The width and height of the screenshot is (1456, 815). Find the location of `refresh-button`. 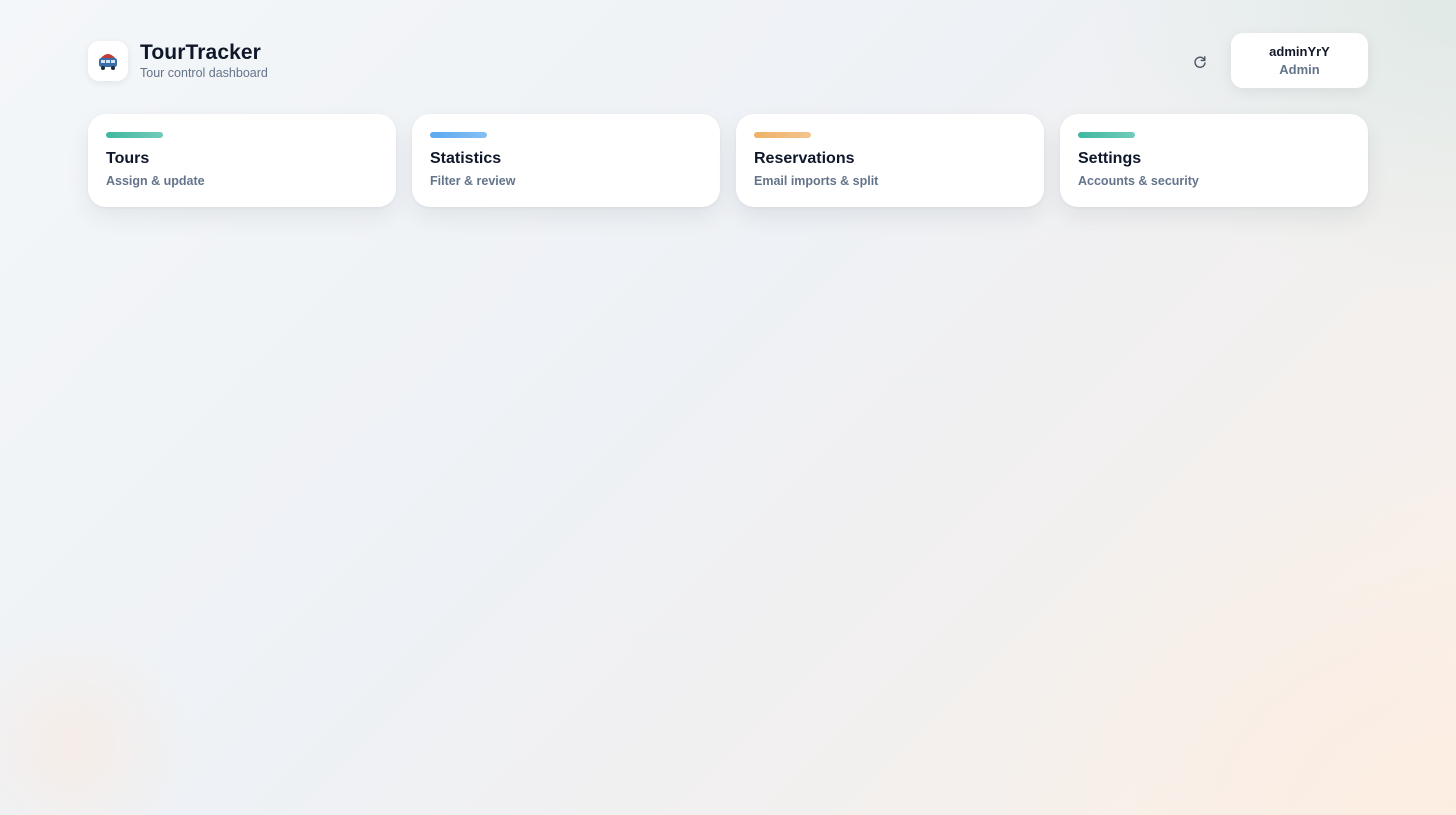

refresh-button is located at coordinates (1200, 62).